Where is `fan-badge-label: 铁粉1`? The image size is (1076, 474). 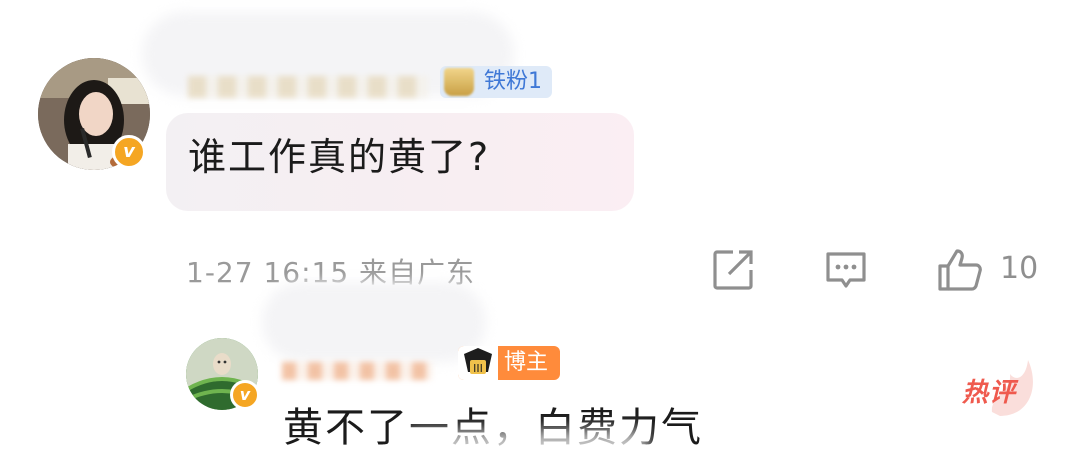 fan-badge-label: 铁粉1 is located at coordinates (513, 81).